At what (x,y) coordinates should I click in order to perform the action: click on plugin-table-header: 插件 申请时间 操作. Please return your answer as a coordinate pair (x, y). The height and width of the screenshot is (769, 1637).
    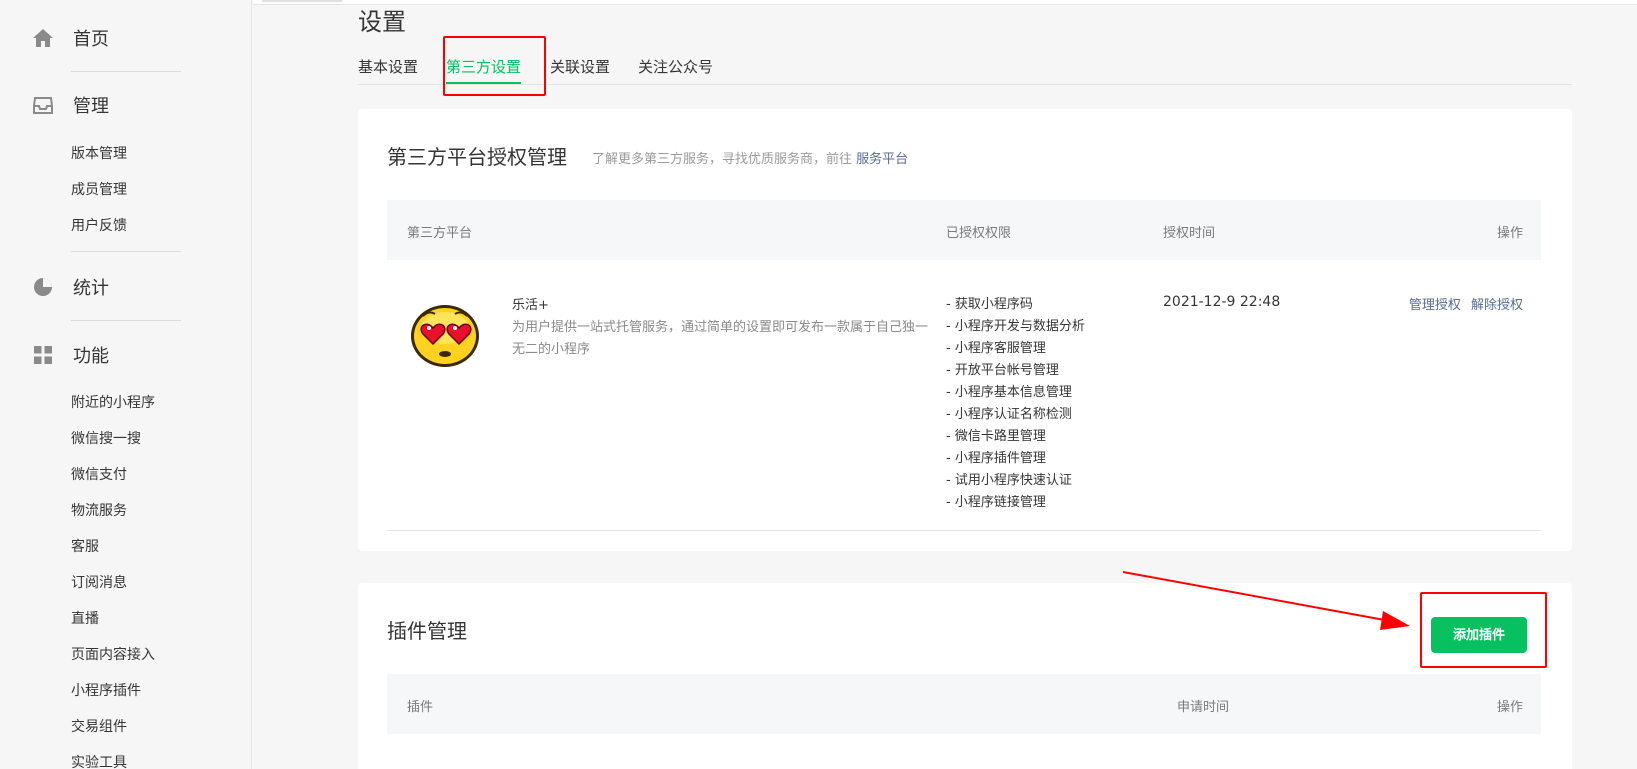
    Looking at the image, I should click on (964, 704).